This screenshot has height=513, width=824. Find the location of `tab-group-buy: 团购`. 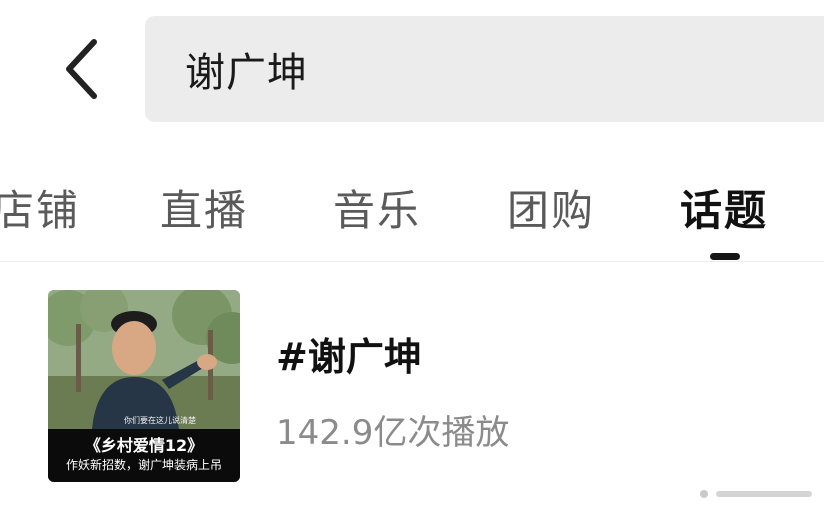

tab-group-buy: 团购 is located at coordinates (551, 207).